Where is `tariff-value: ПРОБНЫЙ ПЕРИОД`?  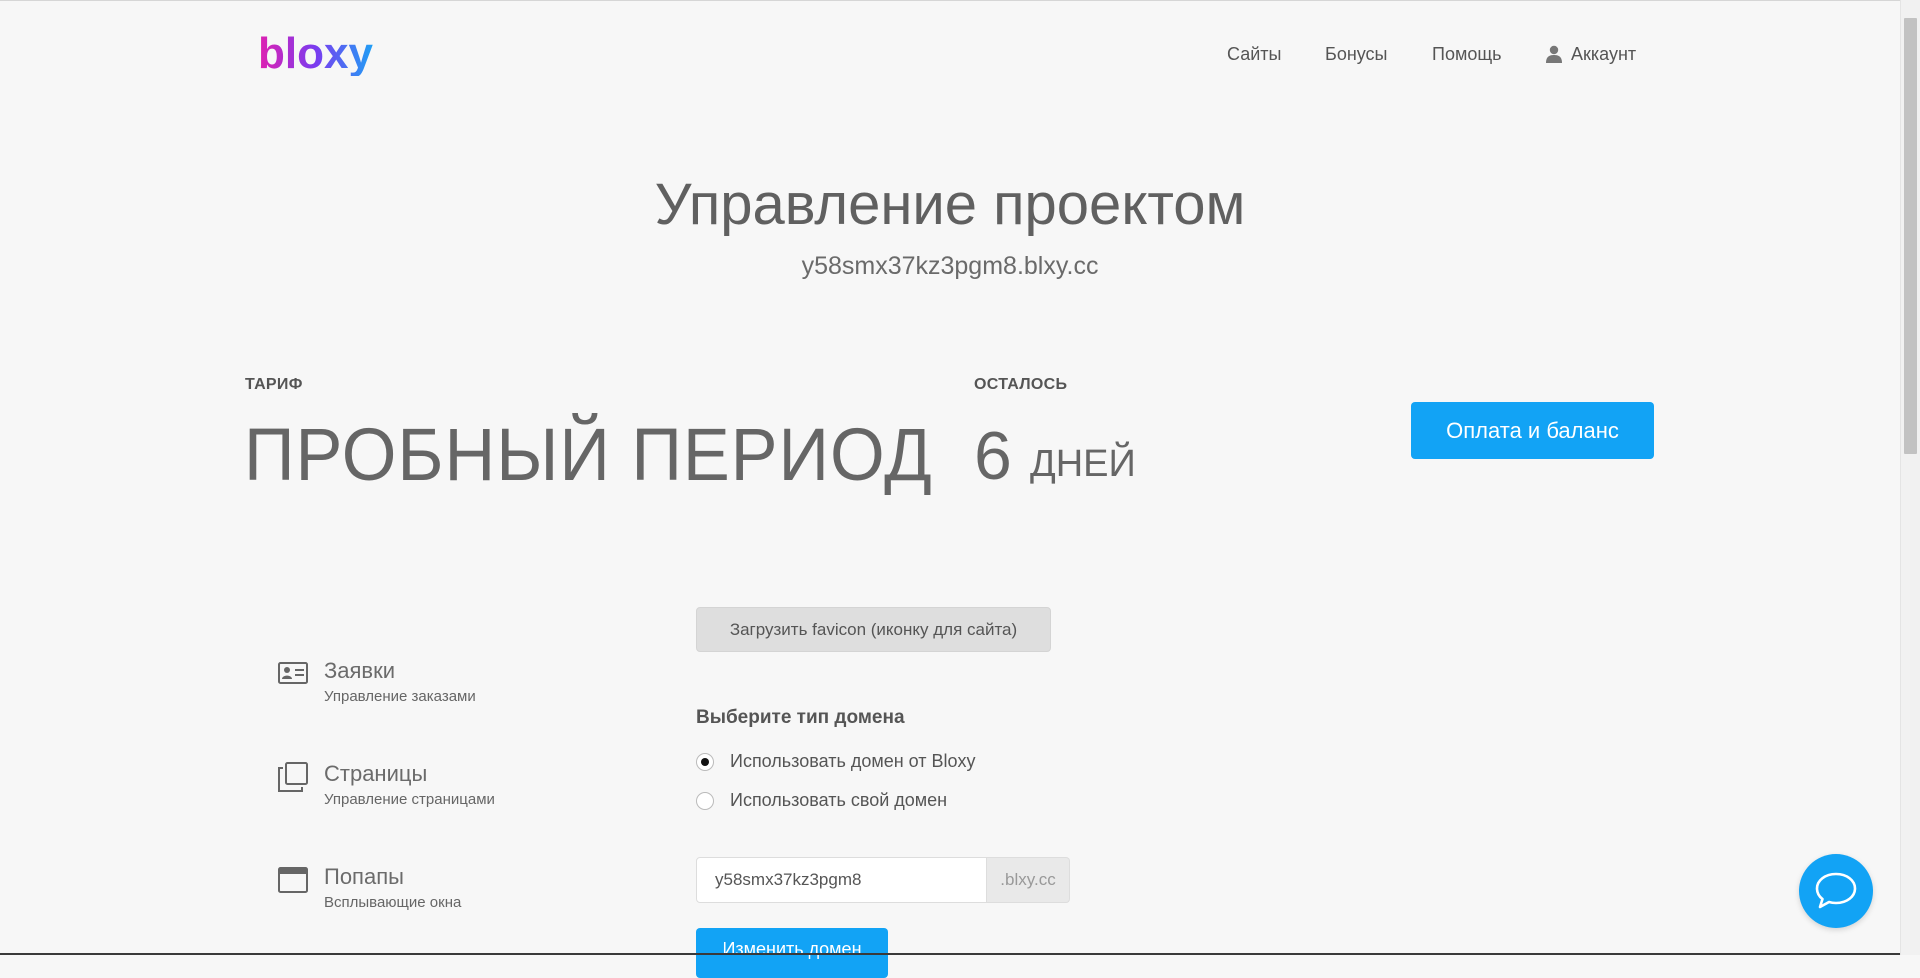
tariff-value: ПРОБНЫЙ ПЕРИОД is located at coordinates (588, 454).